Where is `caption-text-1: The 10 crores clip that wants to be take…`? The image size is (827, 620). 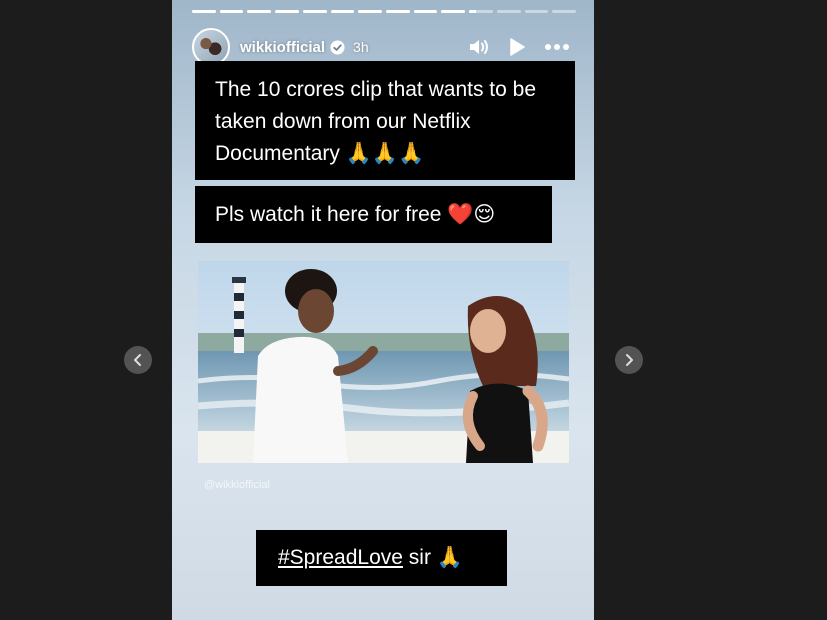 caption-text-1: The 10 crores clip that wants to be take… is located at coordinates (385, 120).